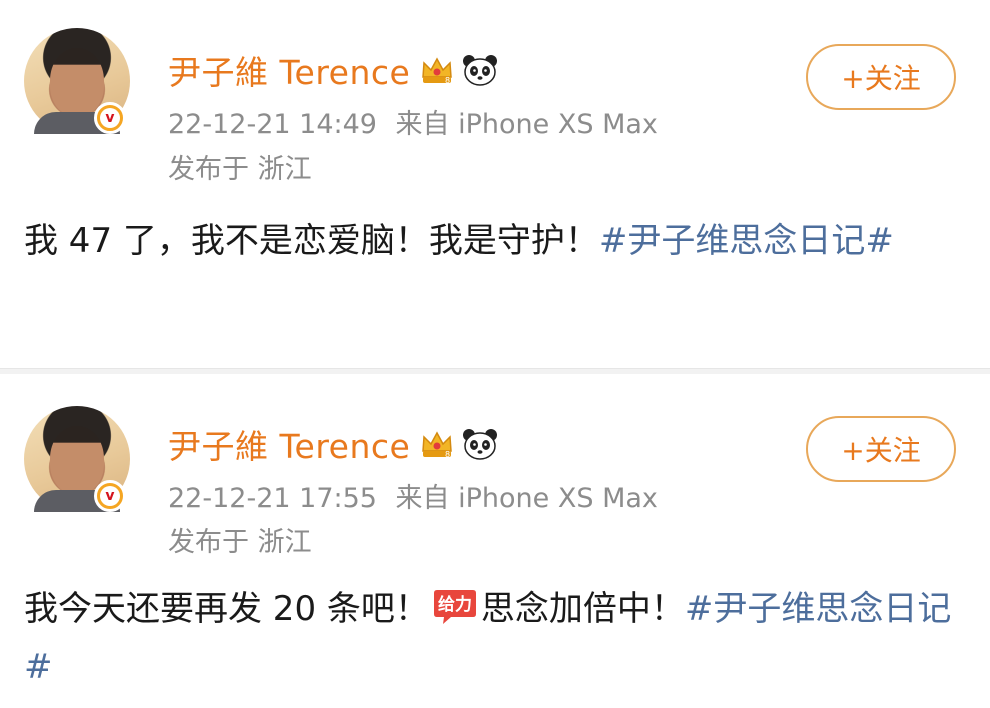 Image resolution: width=990 pixels, height=708 pixels. I want to click on post-meta: 22-12-21 17:55 来自 iPhone XS Max, so click(413, 495).